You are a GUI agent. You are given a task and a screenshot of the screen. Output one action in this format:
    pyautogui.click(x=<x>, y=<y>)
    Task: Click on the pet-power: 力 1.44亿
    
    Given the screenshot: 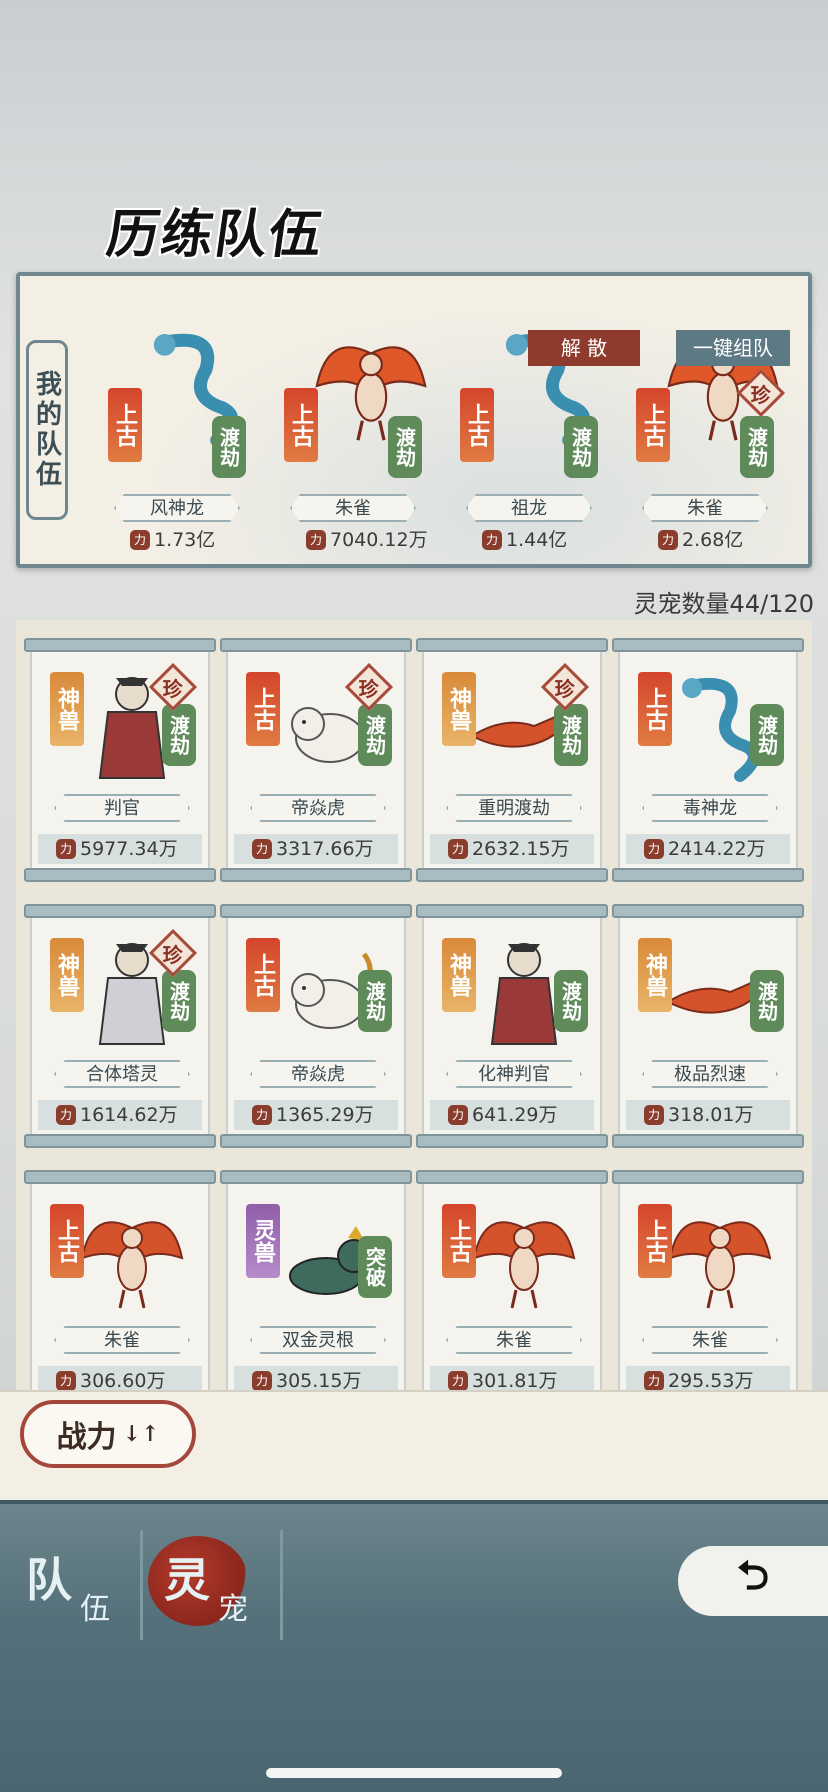 What is the action you would take?
    pyautogui.click(x=524, y=540)
    